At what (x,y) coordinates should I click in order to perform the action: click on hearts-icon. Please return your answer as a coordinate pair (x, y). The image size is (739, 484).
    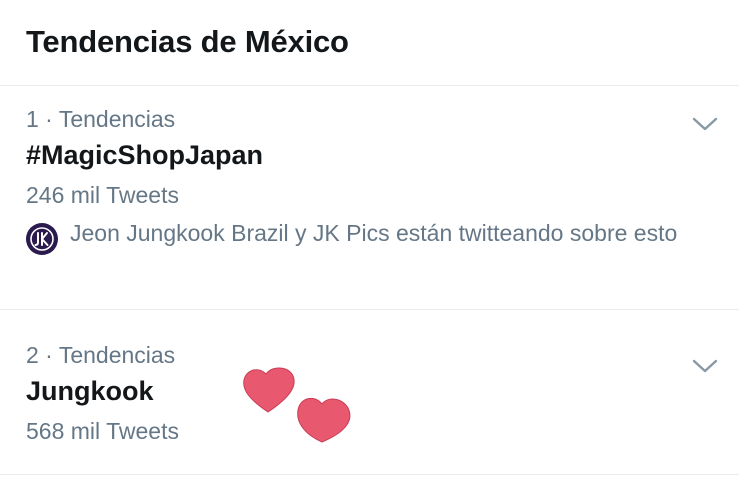
    Looking at the image, I should click on (297, 405).